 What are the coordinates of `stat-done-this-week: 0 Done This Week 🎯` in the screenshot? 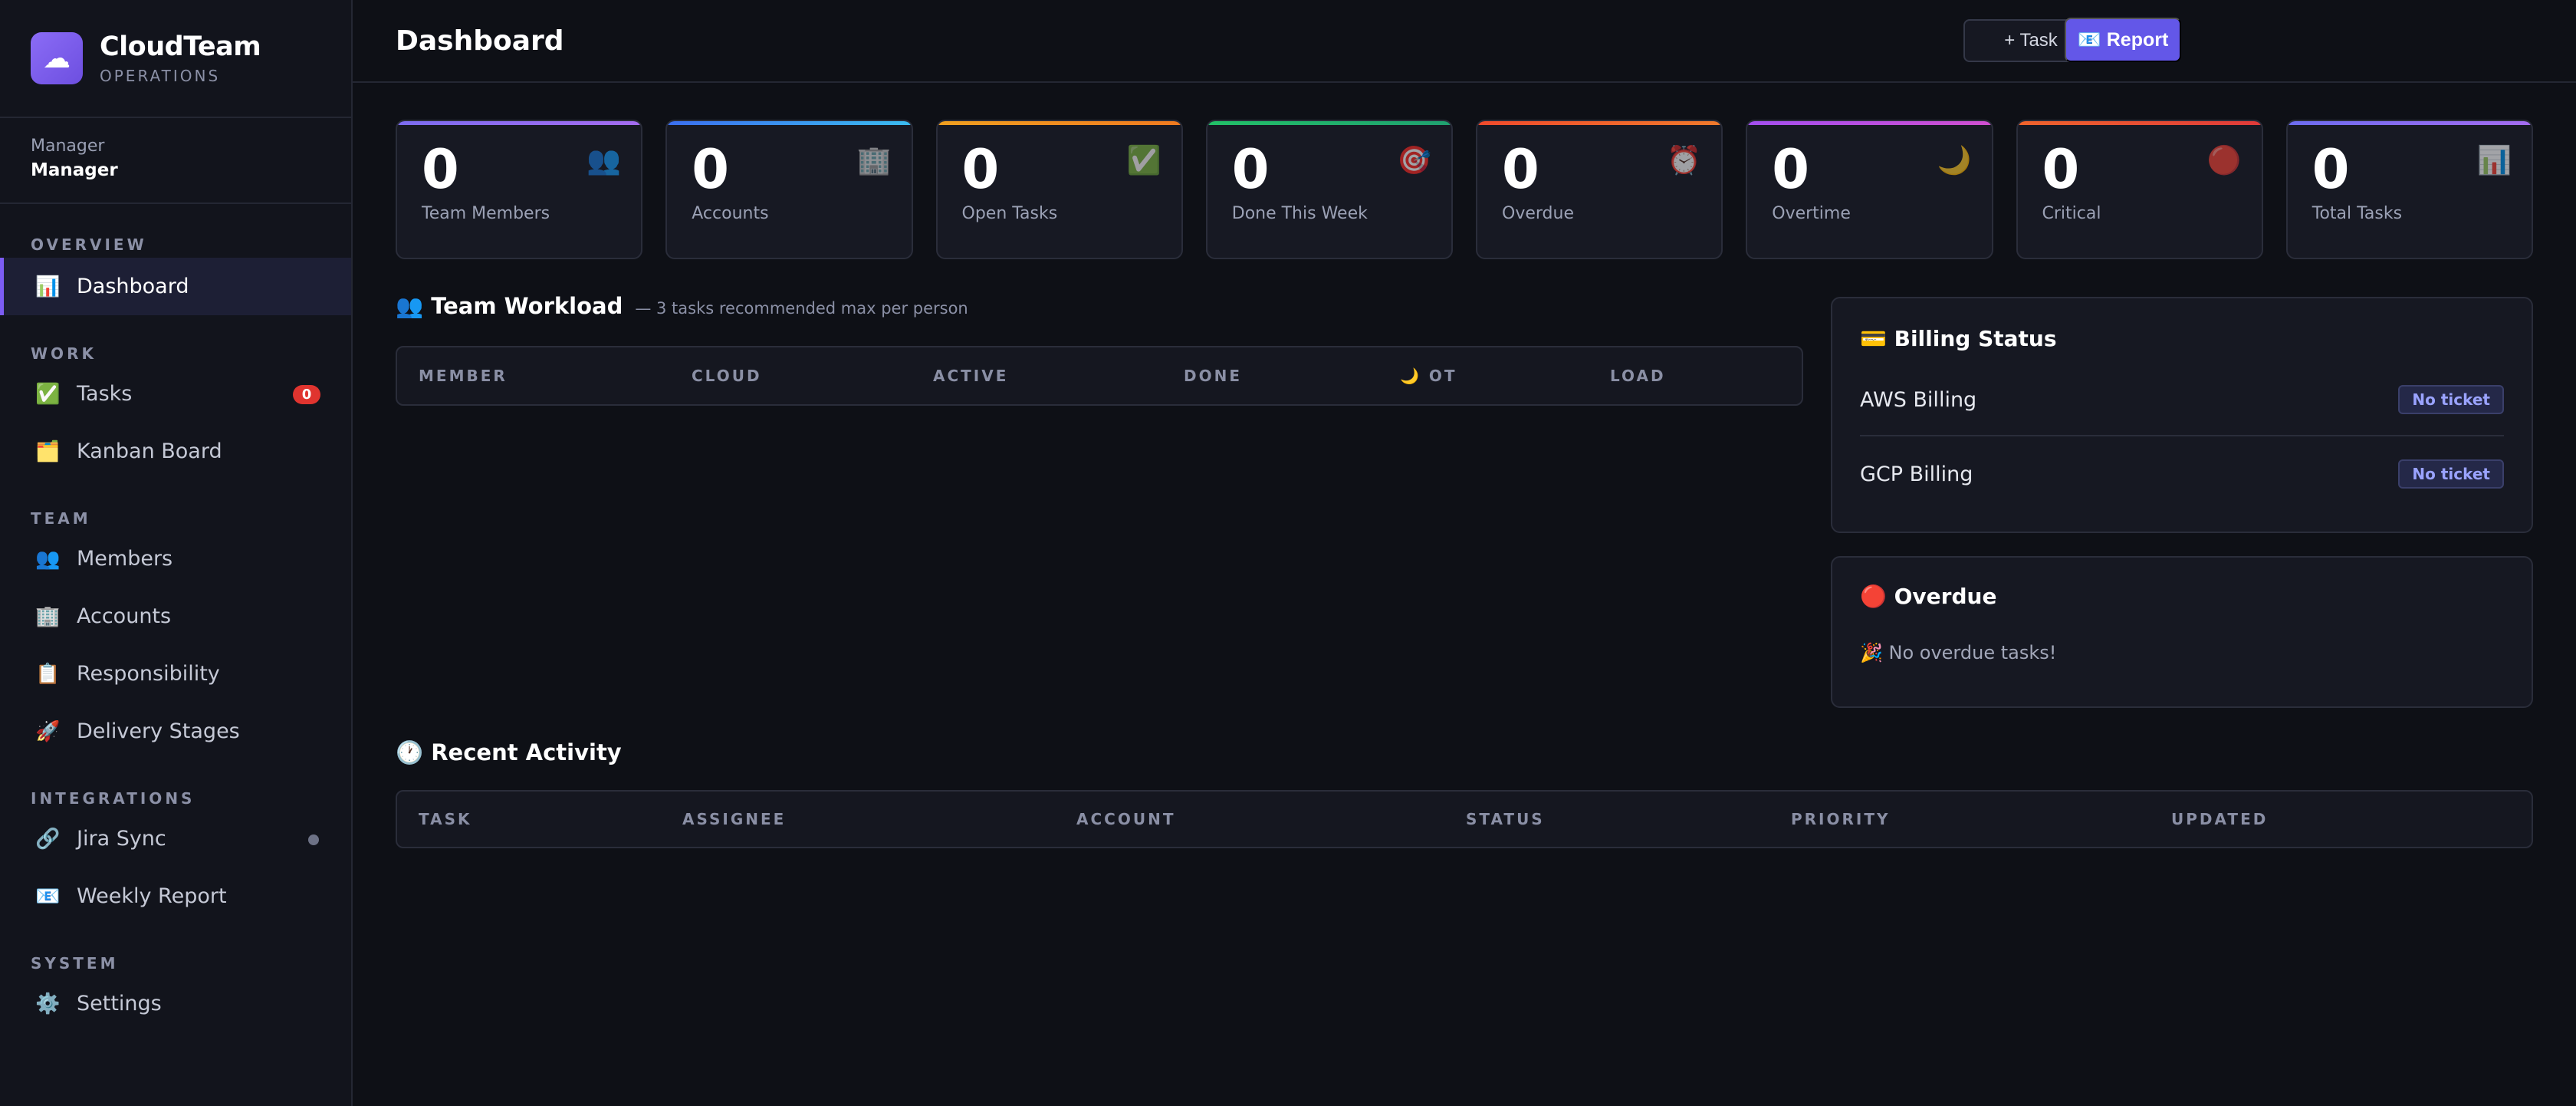 It's located at (1329, 189).